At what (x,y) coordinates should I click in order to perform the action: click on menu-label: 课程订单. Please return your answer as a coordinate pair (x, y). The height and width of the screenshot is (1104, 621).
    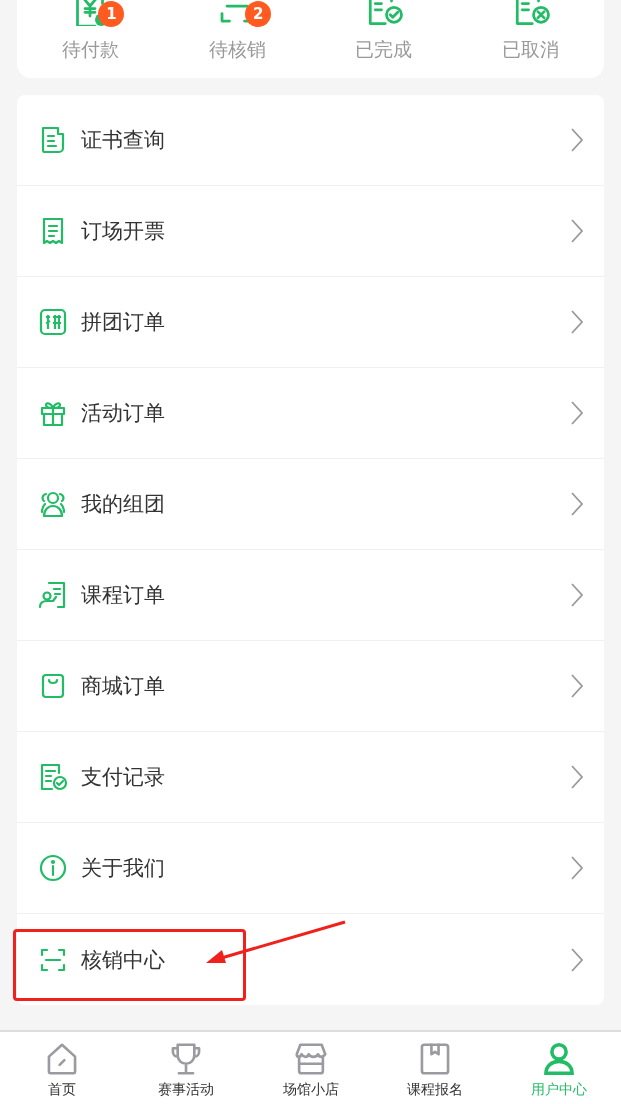
    Looking at the image, I should click on (123, 595).